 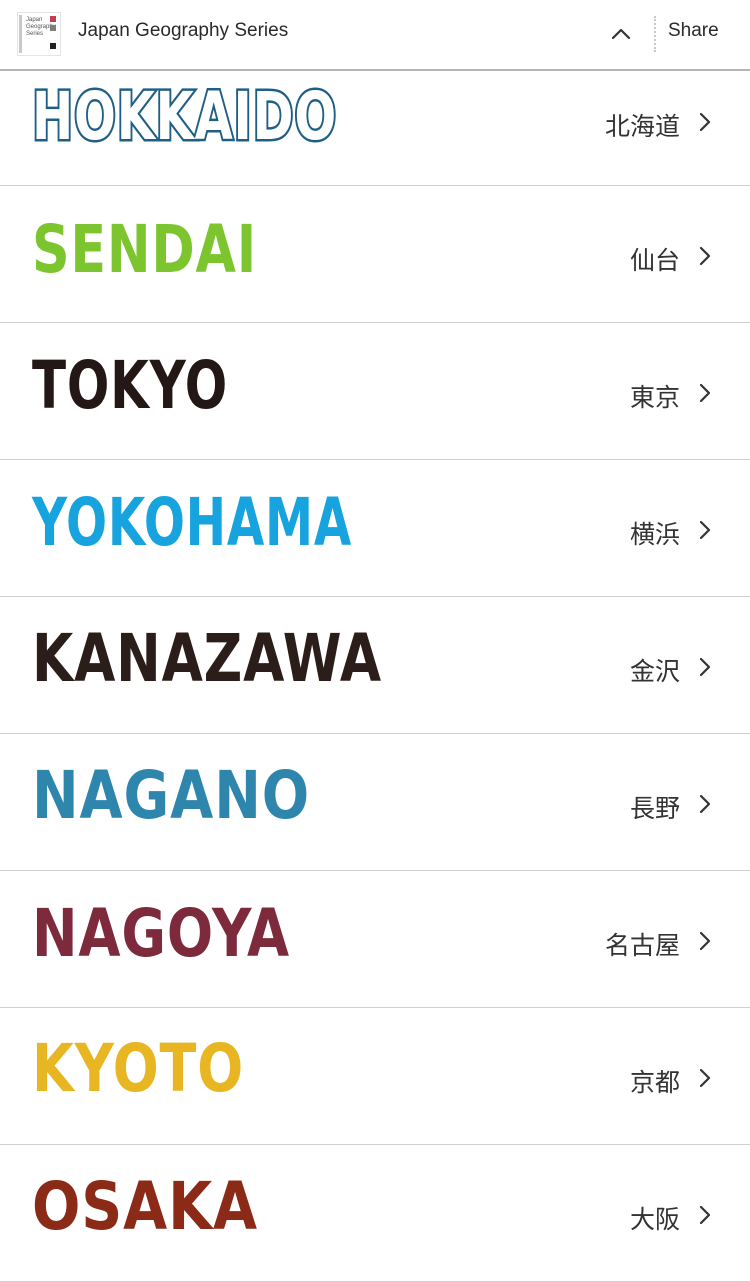 I want to click on collapse-button, so click(x=621, y=34).